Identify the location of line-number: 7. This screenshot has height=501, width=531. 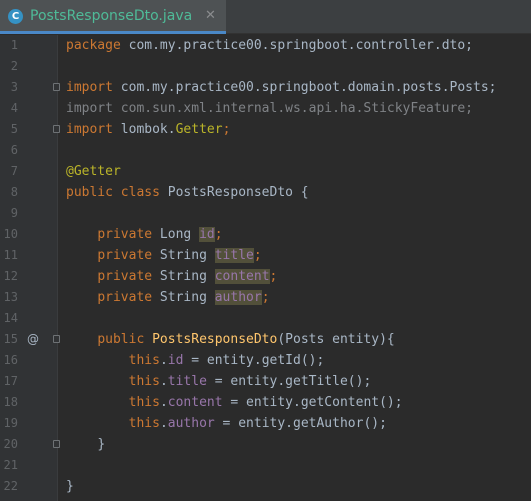
(14, 171).